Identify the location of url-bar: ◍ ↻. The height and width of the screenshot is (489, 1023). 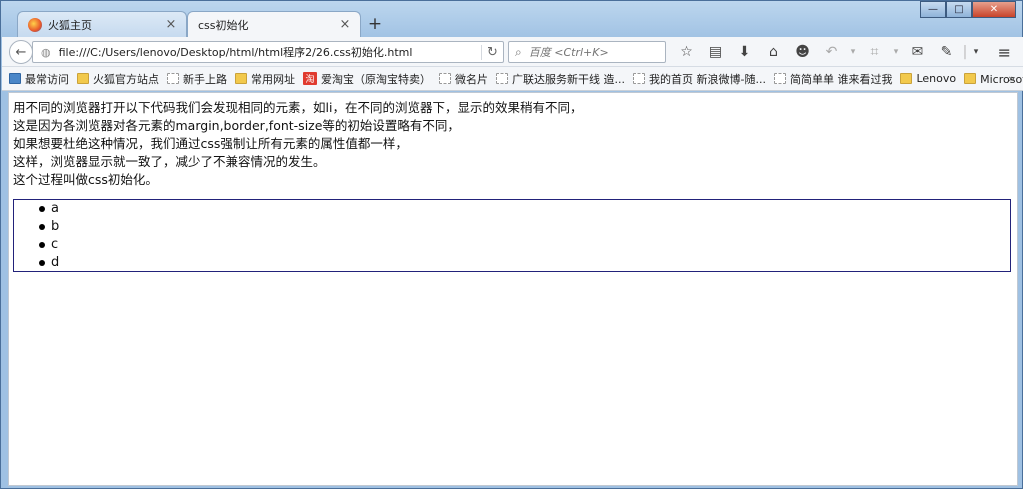
(268, 52).